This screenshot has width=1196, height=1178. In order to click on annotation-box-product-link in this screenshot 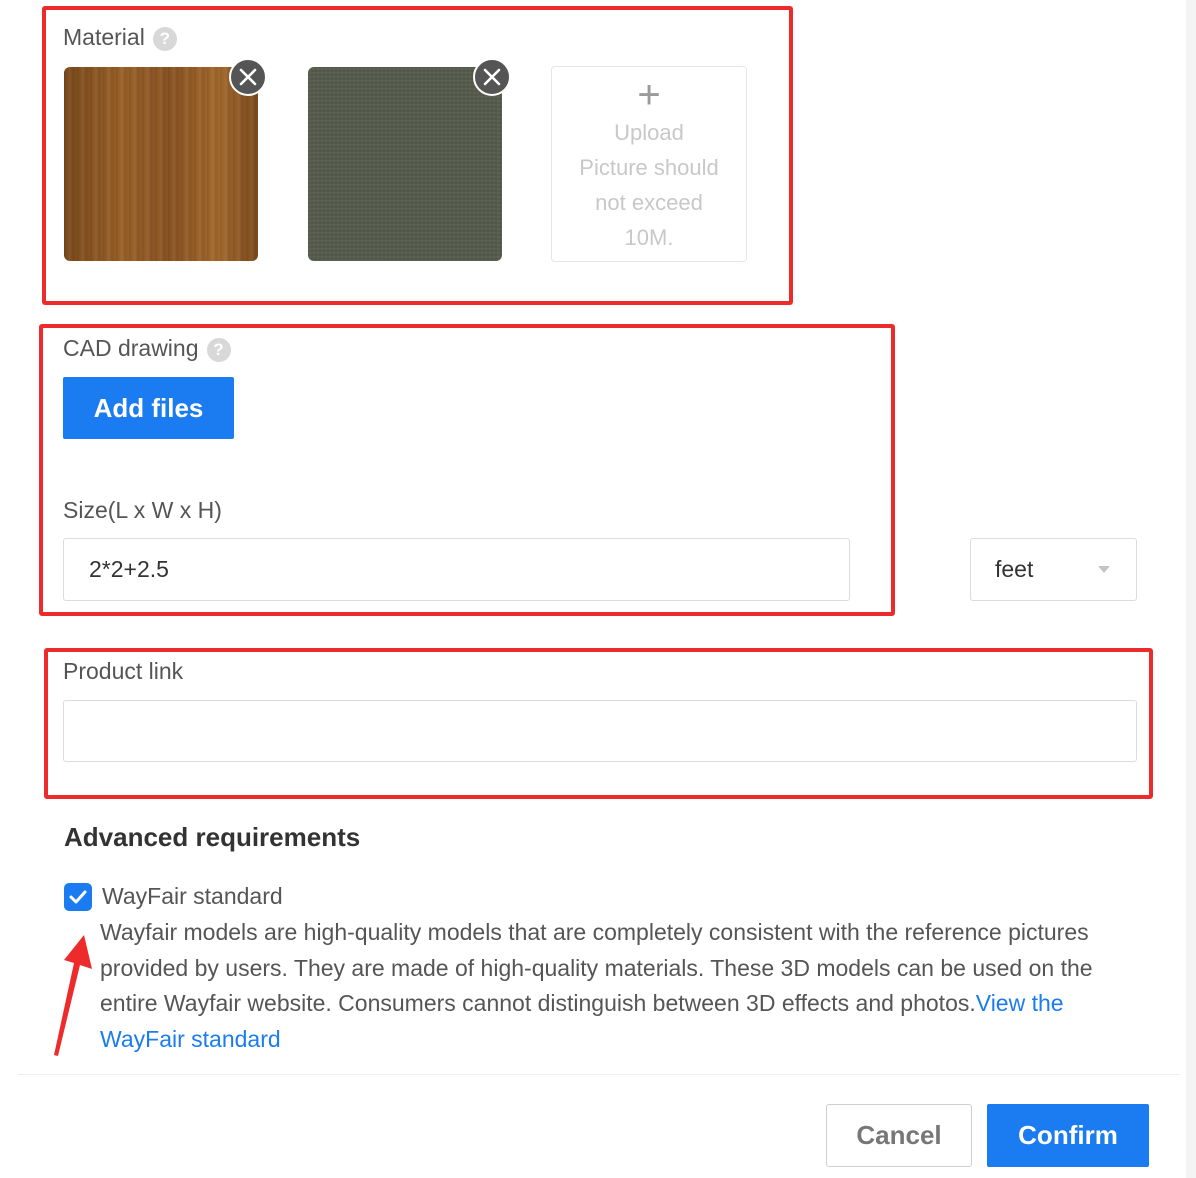, I will do `click(598, 723)`.